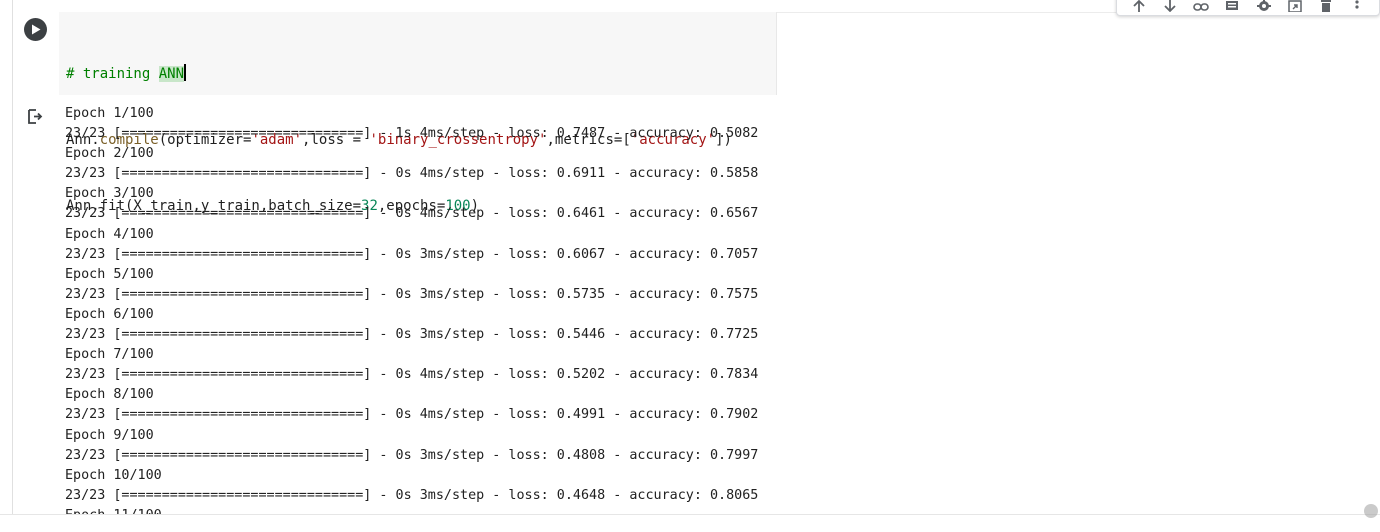 The width and height of the screenshot is (1380, 532). I want to click on play-icon, so click(35, 29).